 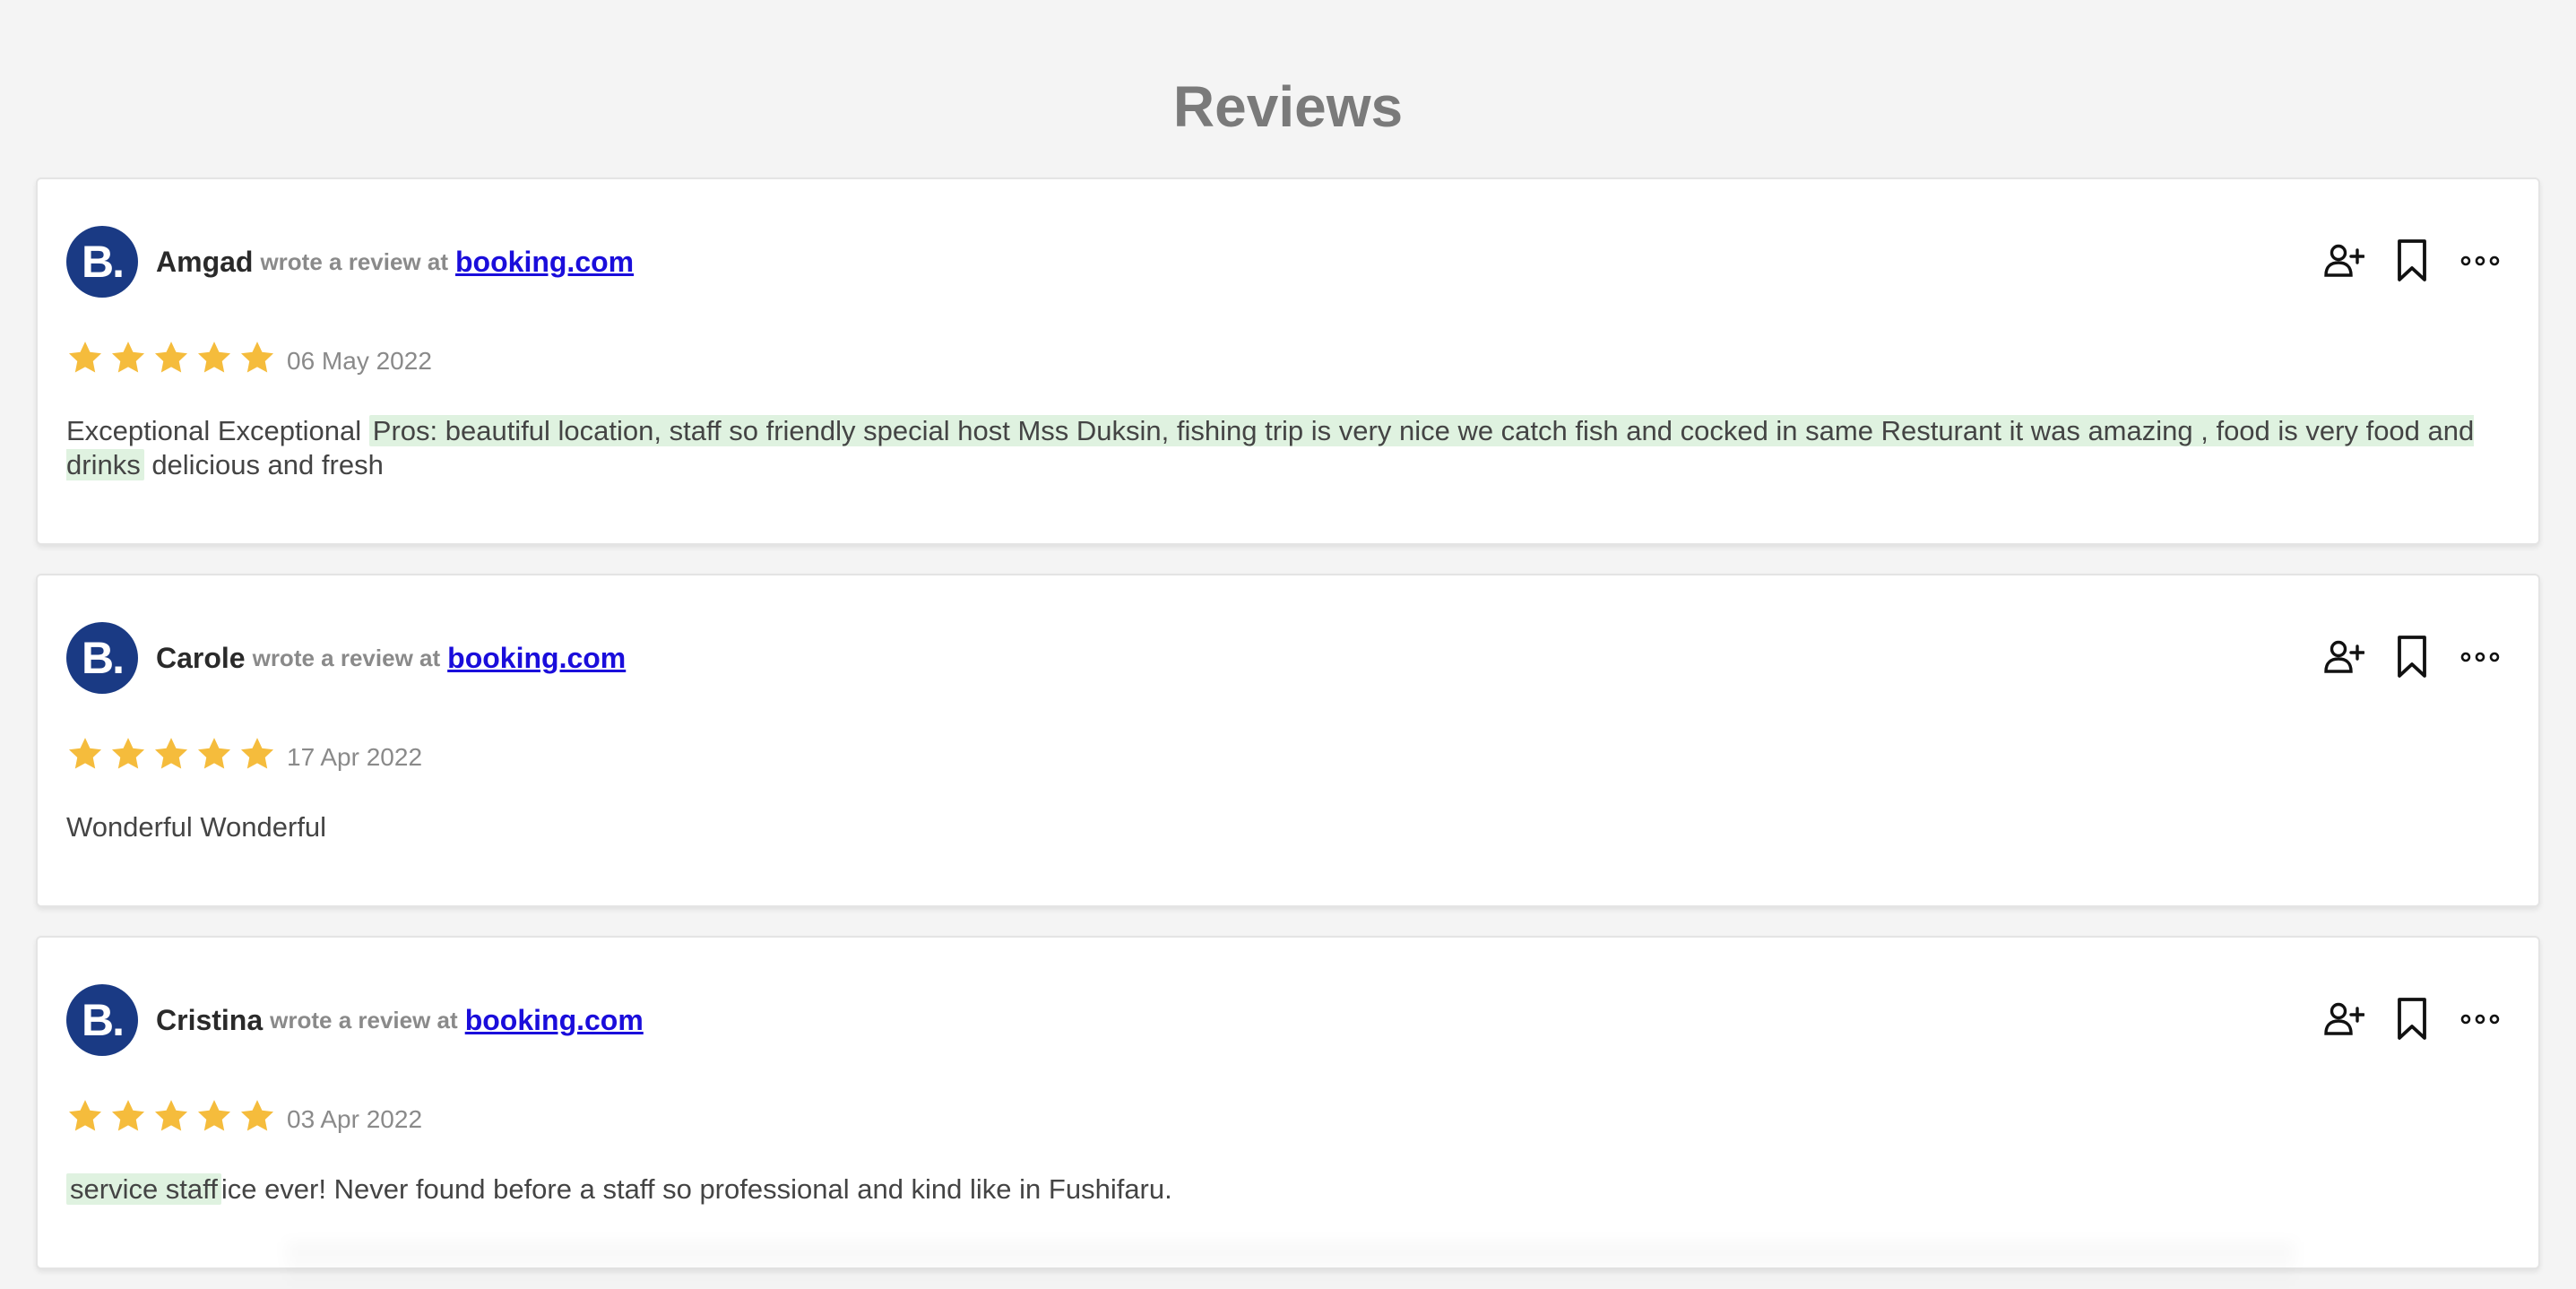 What do you see at coordinates (1288, 106) in the screenshot?
I see `page-title: Reviews` at bounding box center [1288, 106].